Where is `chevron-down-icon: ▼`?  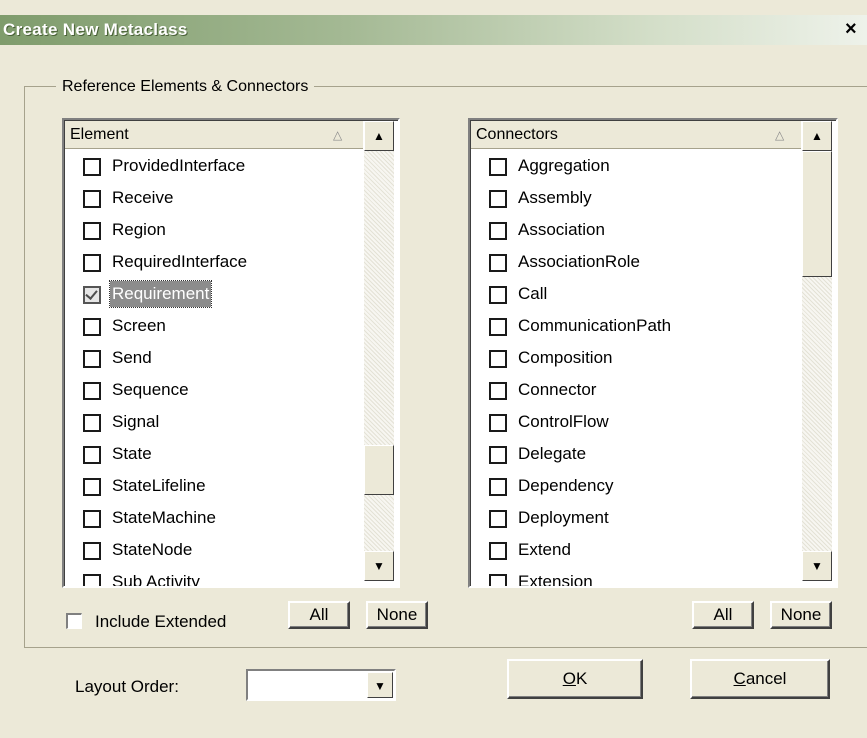
chevron-down-icon: ▼ is located at coordinates (380, 685).